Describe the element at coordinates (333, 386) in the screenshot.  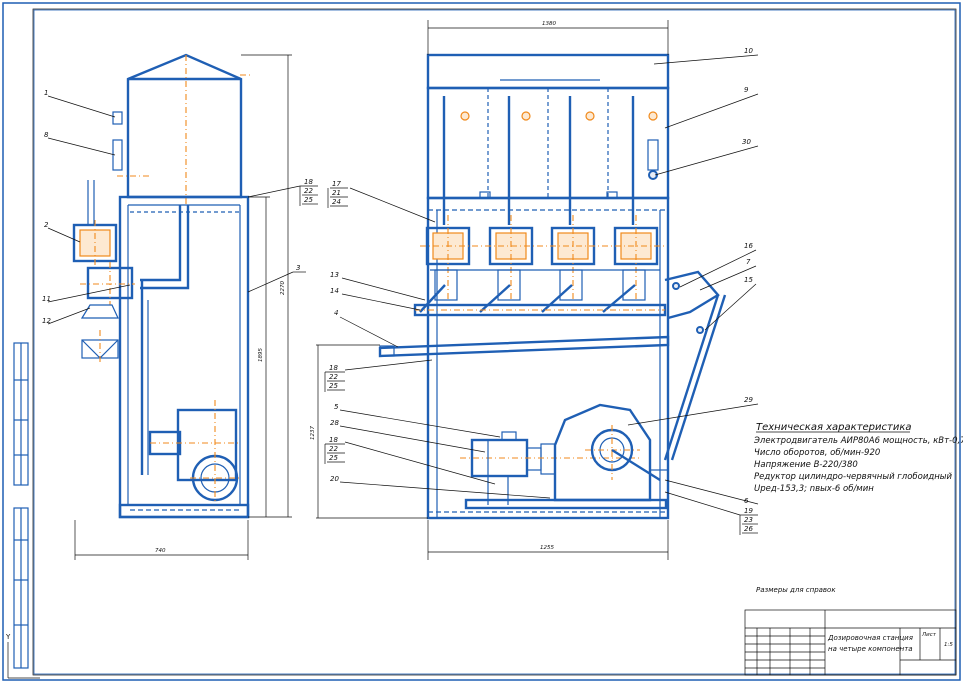
I see `callout-25-right: 25` at that location.